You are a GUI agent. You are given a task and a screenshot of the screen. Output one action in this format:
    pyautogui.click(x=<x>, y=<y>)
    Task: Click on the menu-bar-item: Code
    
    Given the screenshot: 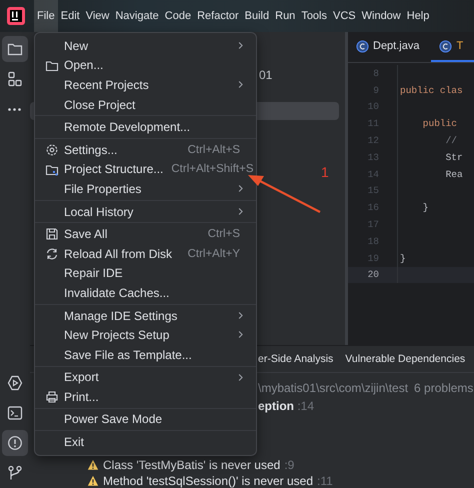 What is the action you would take?
    pyautogui.click(x=178, y=16)
    